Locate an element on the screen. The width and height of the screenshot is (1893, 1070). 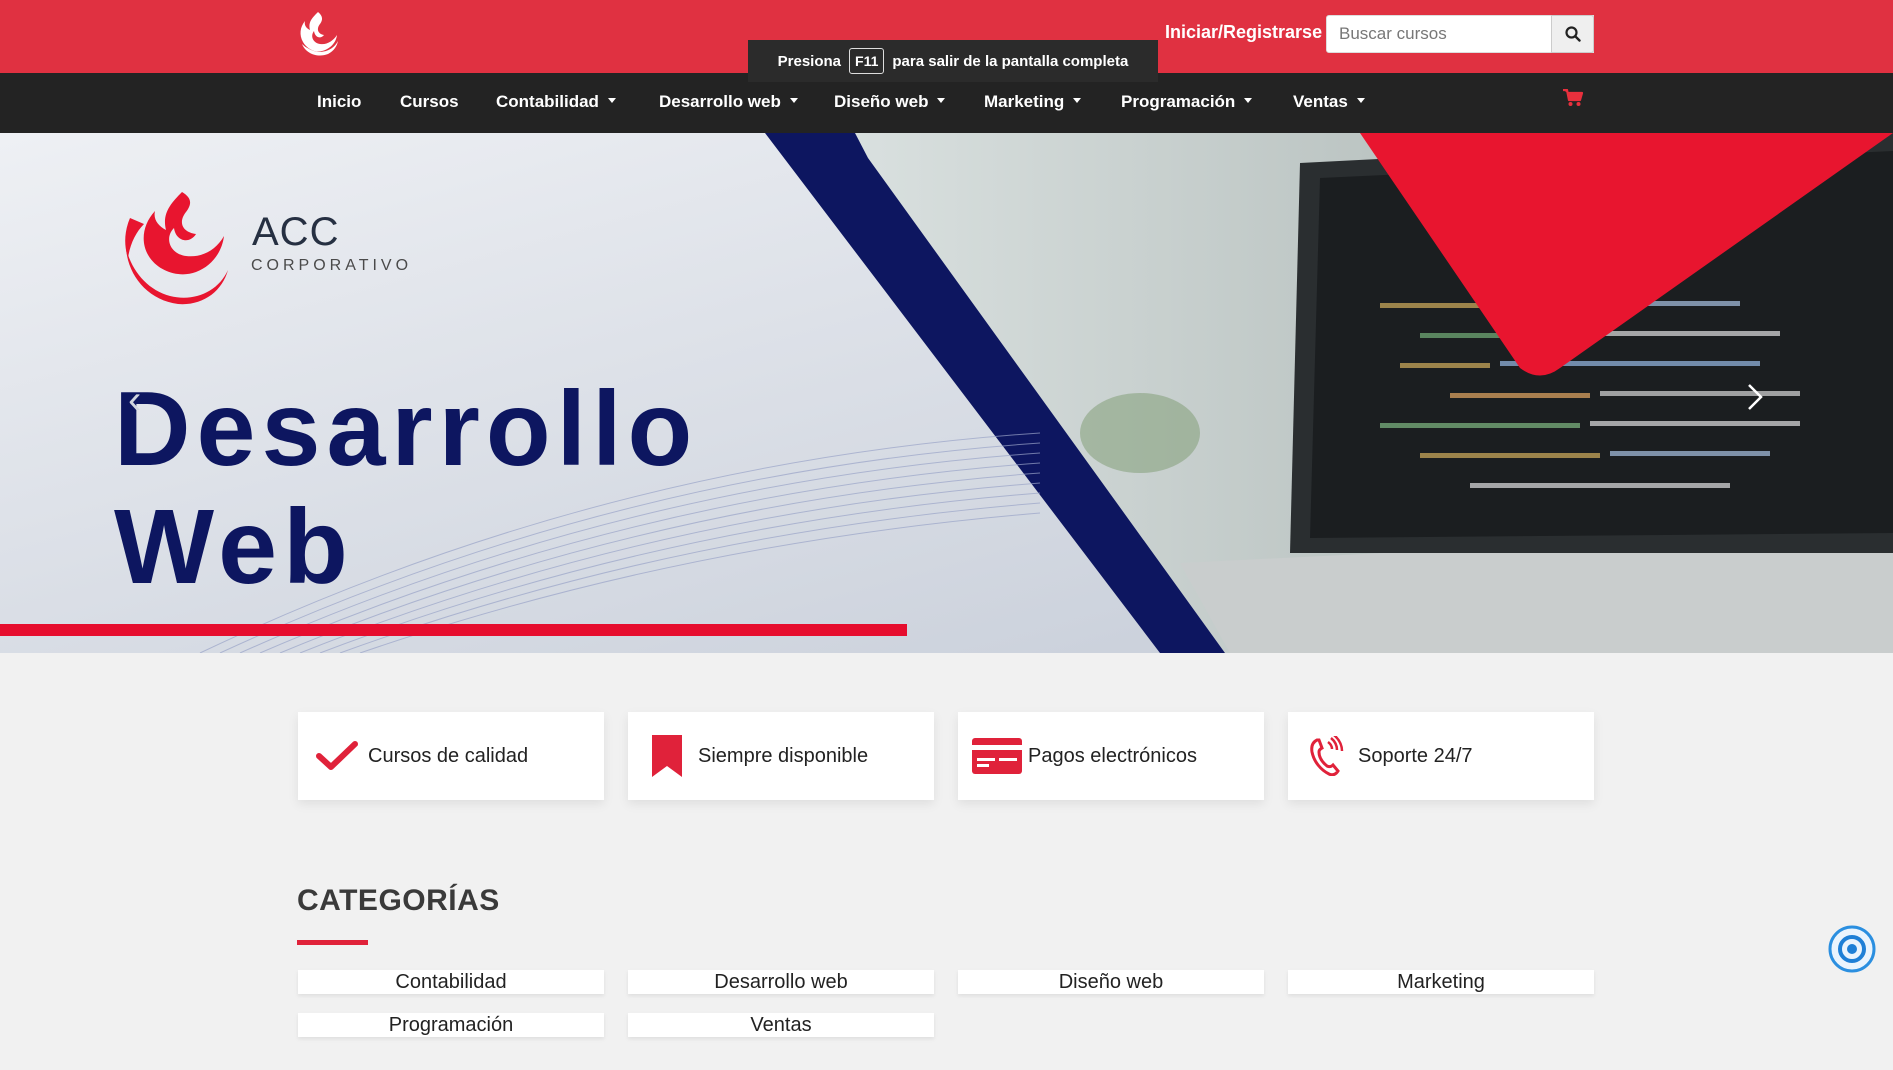
categories-heading: CATEGORÍAS is located at coordinates (398, 900).